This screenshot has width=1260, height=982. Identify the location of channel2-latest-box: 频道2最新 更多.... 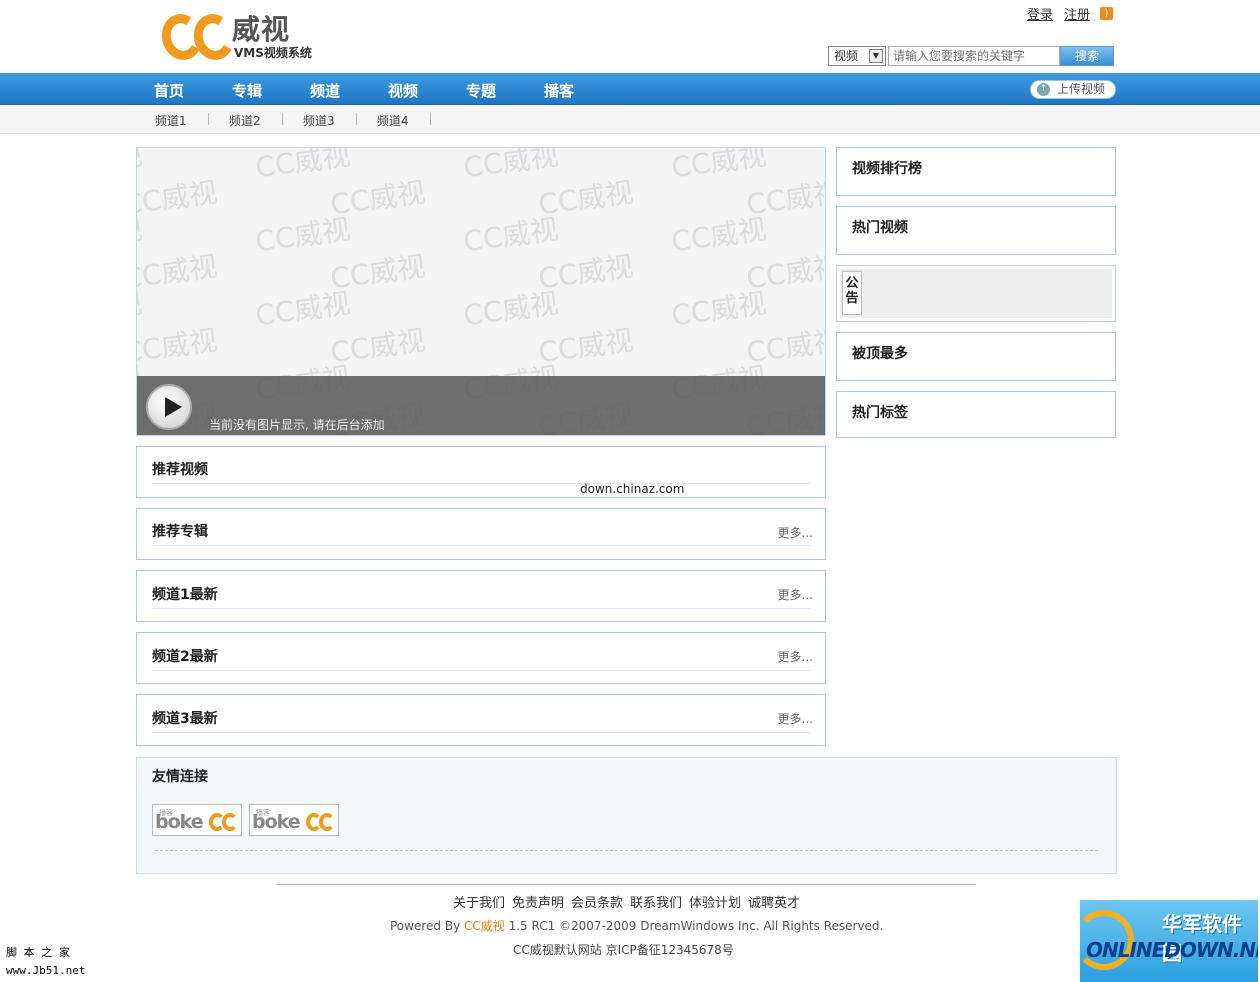
(481, 658).